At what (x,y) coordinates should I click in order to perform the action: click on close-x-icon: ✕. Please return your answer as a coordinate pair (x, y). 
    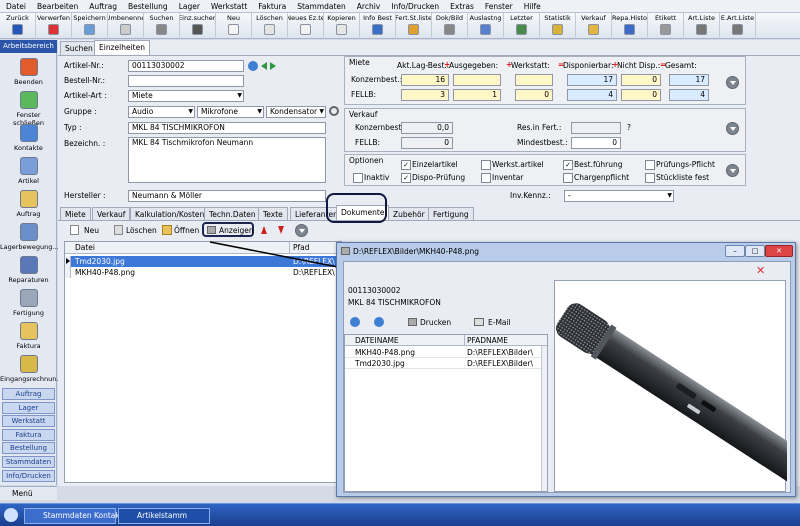
    Looking at the image, I should click on (760, 270).